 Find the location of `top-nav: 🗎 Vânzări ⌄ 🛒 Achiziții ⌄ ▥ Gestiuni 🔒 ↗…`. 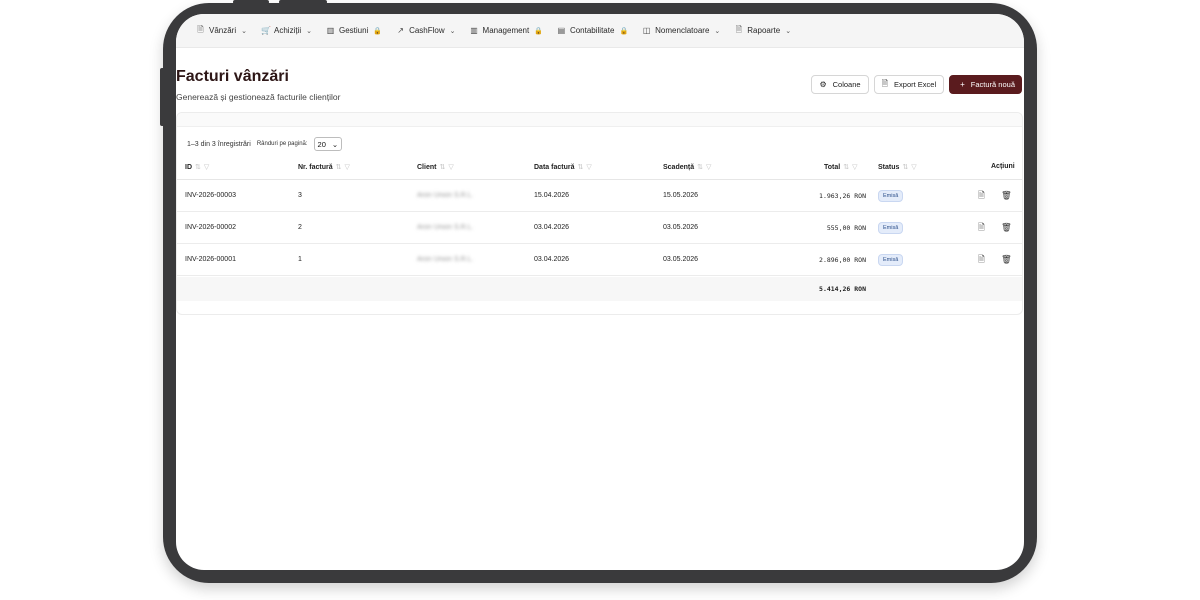

top-nav: 🗎 Vânzări ⌄ 🛒 Achiziții ⌄ ▥ Gestiuni 🔒 ↗… is located at coordinates (600, 31).